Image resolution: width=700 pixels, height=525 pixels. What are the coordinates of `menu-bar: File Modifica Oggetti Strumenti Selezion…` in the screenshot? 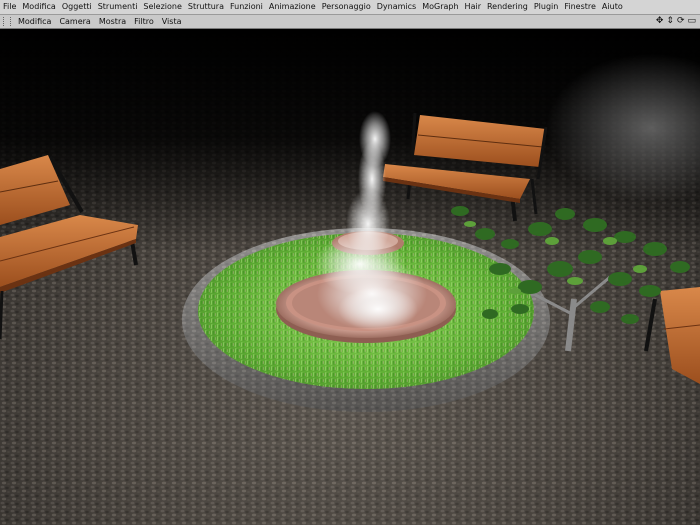 It's located at (350, 7).